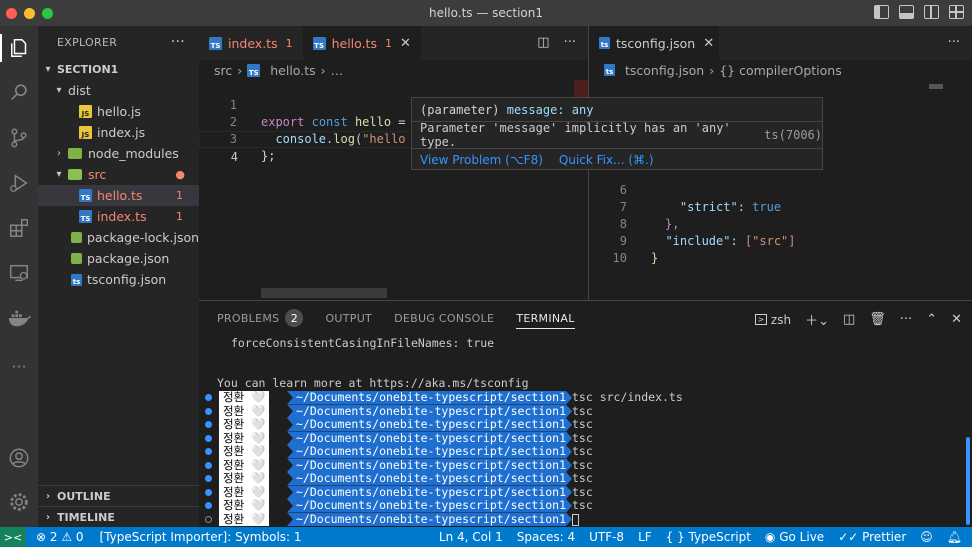 This screenshot has width=972, height=547. Describe the element at coordinates (19, 138) in the screenshot. I see `source-control-icon` at that location.